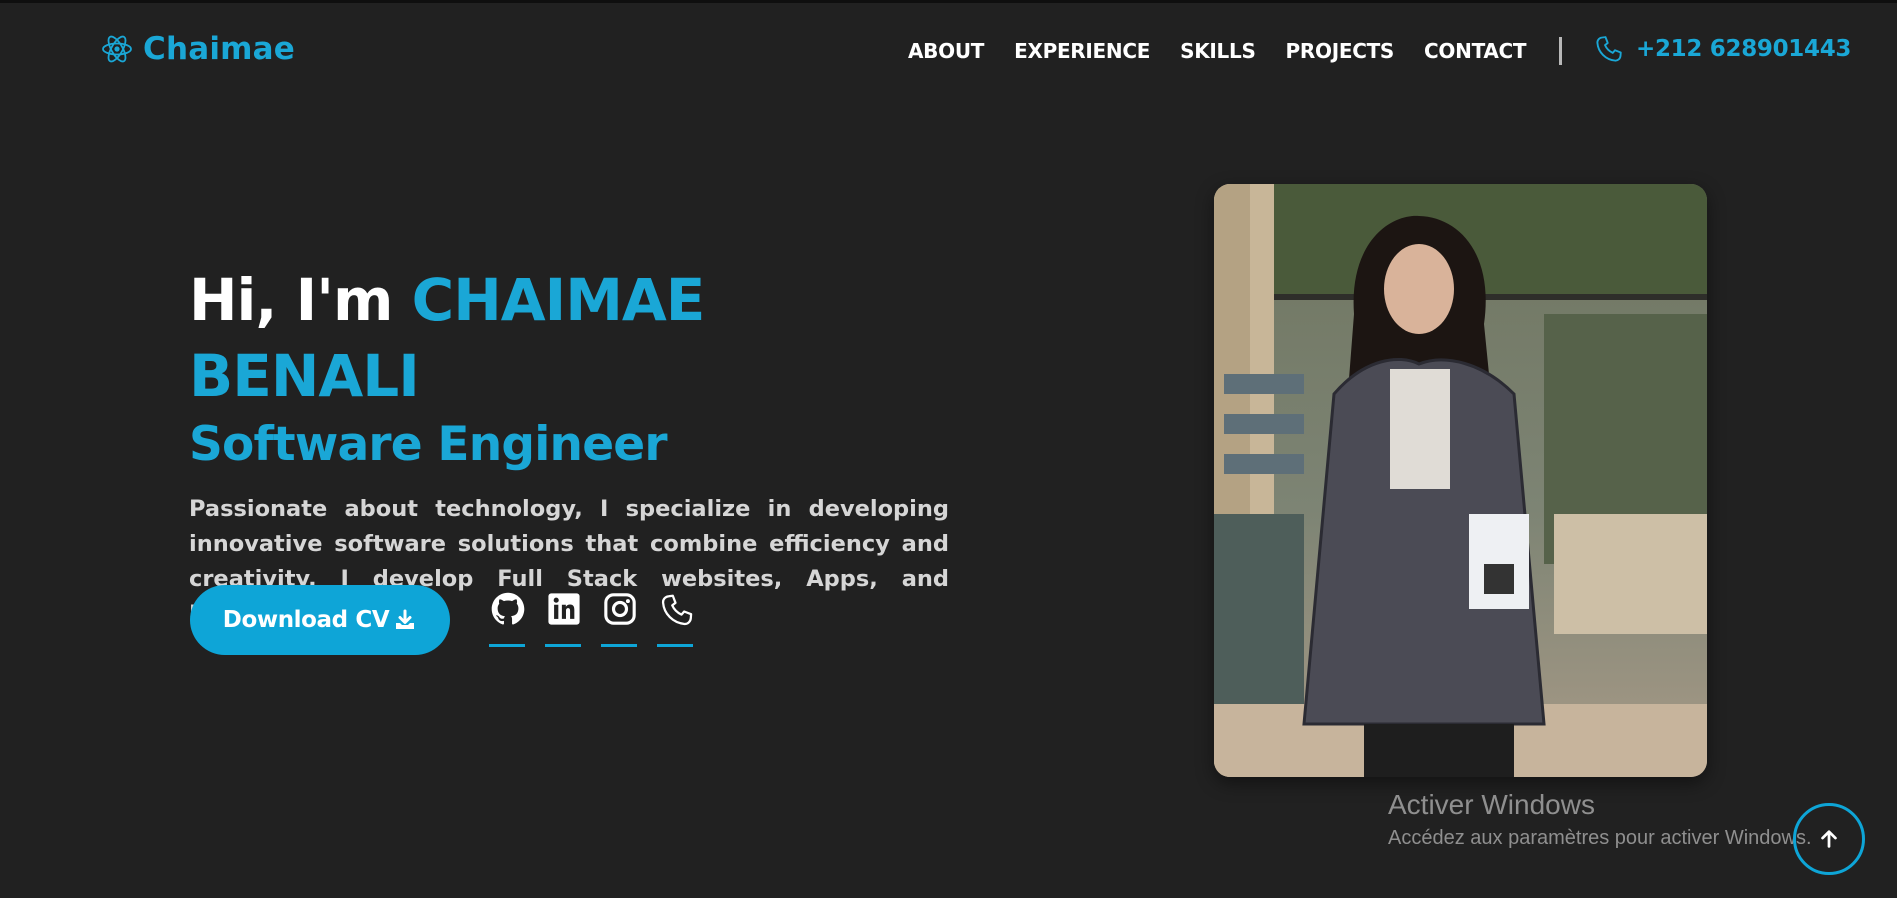 The width and height of the screenshot is (1897, 898). Describe the element at coordinates (507, 645) in the screenshot. I see `github-underline` at that location.